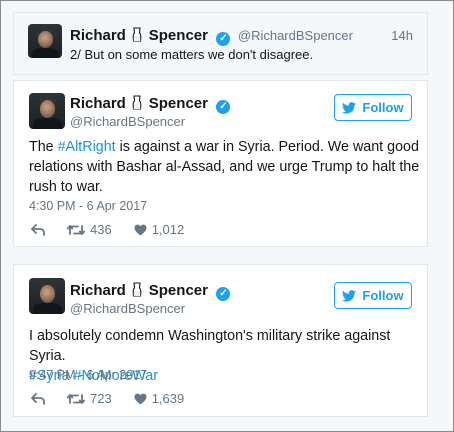 The width and height of the screenshot is (454, 432). Describe the element at coordinates (168, 398) in the screenshot. I see `like-count: 1,639` at that location.